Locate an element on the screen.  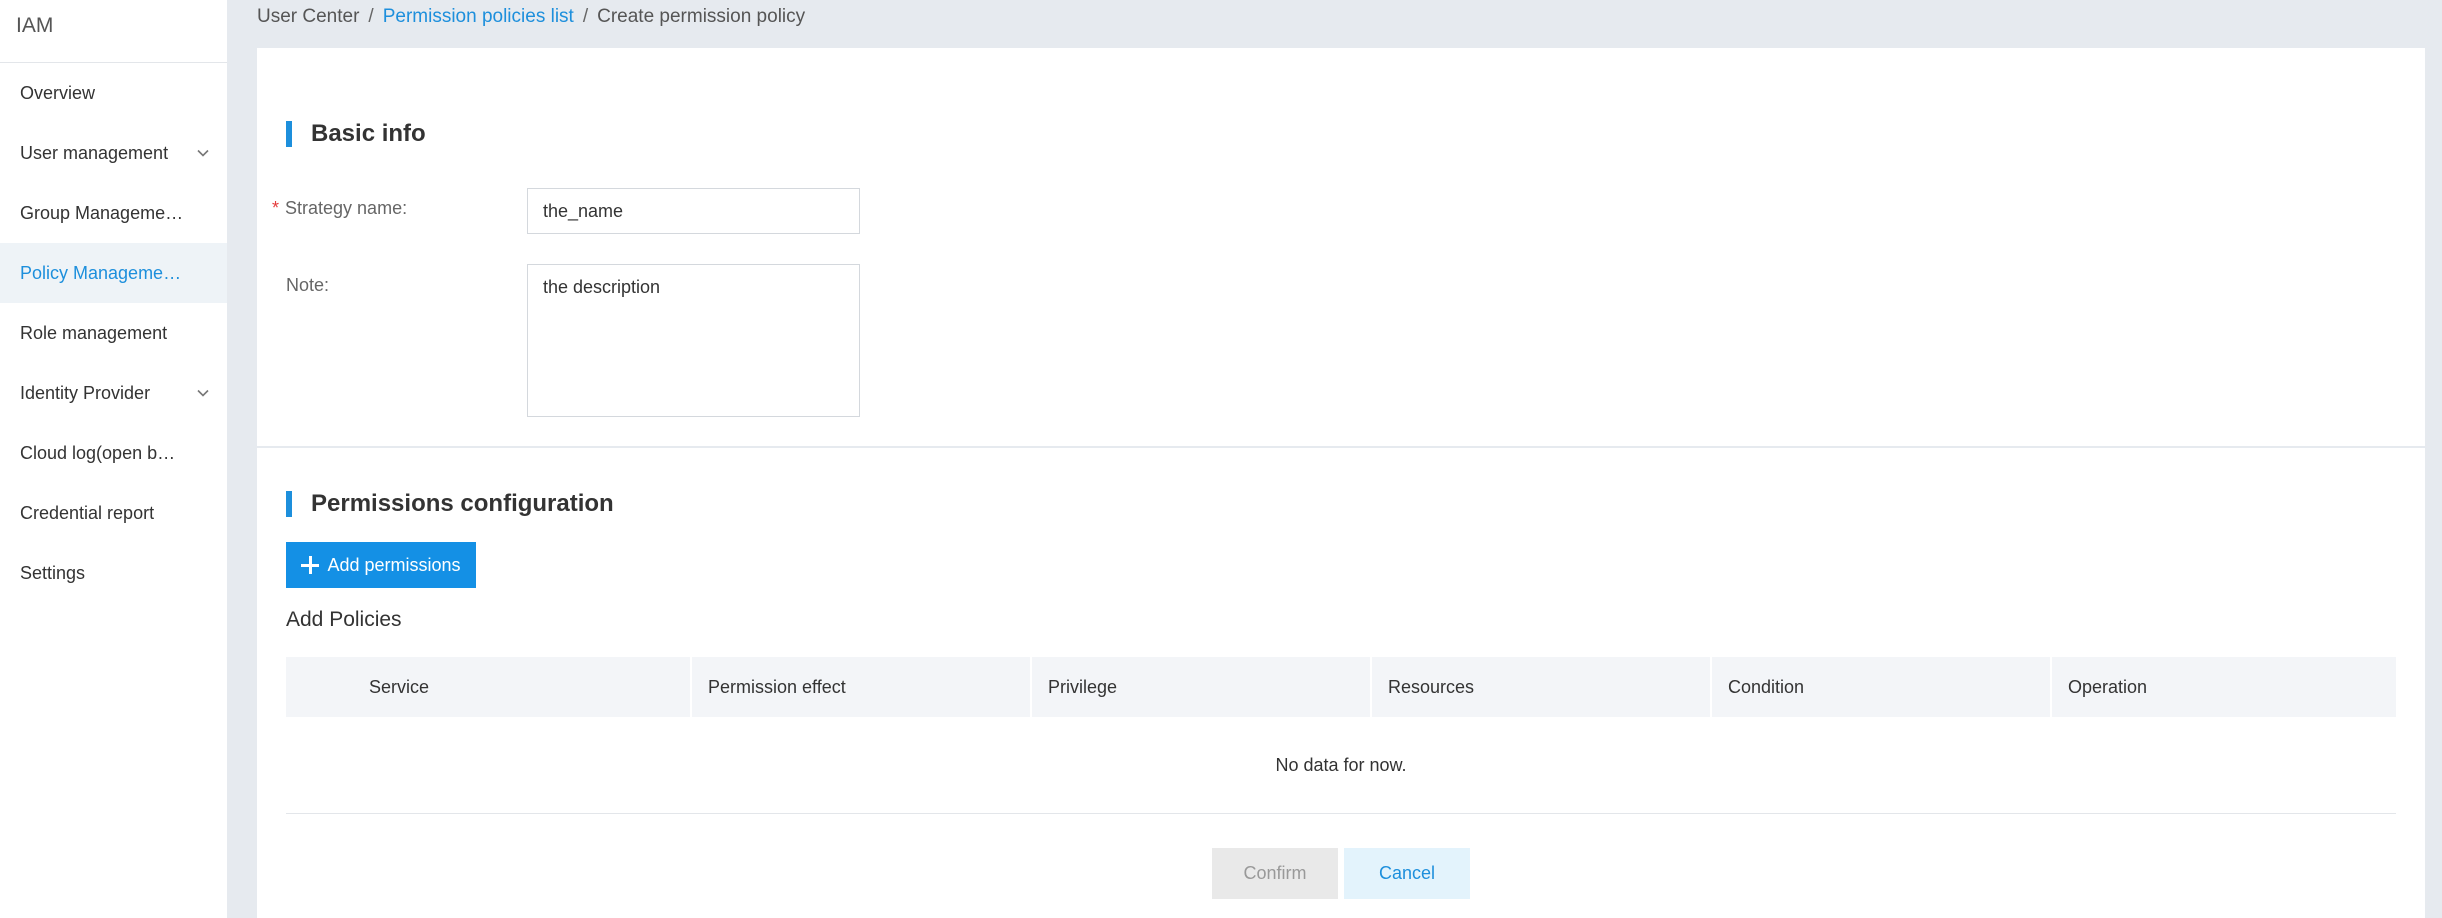
add-permissions-button: Add permissions is located at coordinates (381, 565).